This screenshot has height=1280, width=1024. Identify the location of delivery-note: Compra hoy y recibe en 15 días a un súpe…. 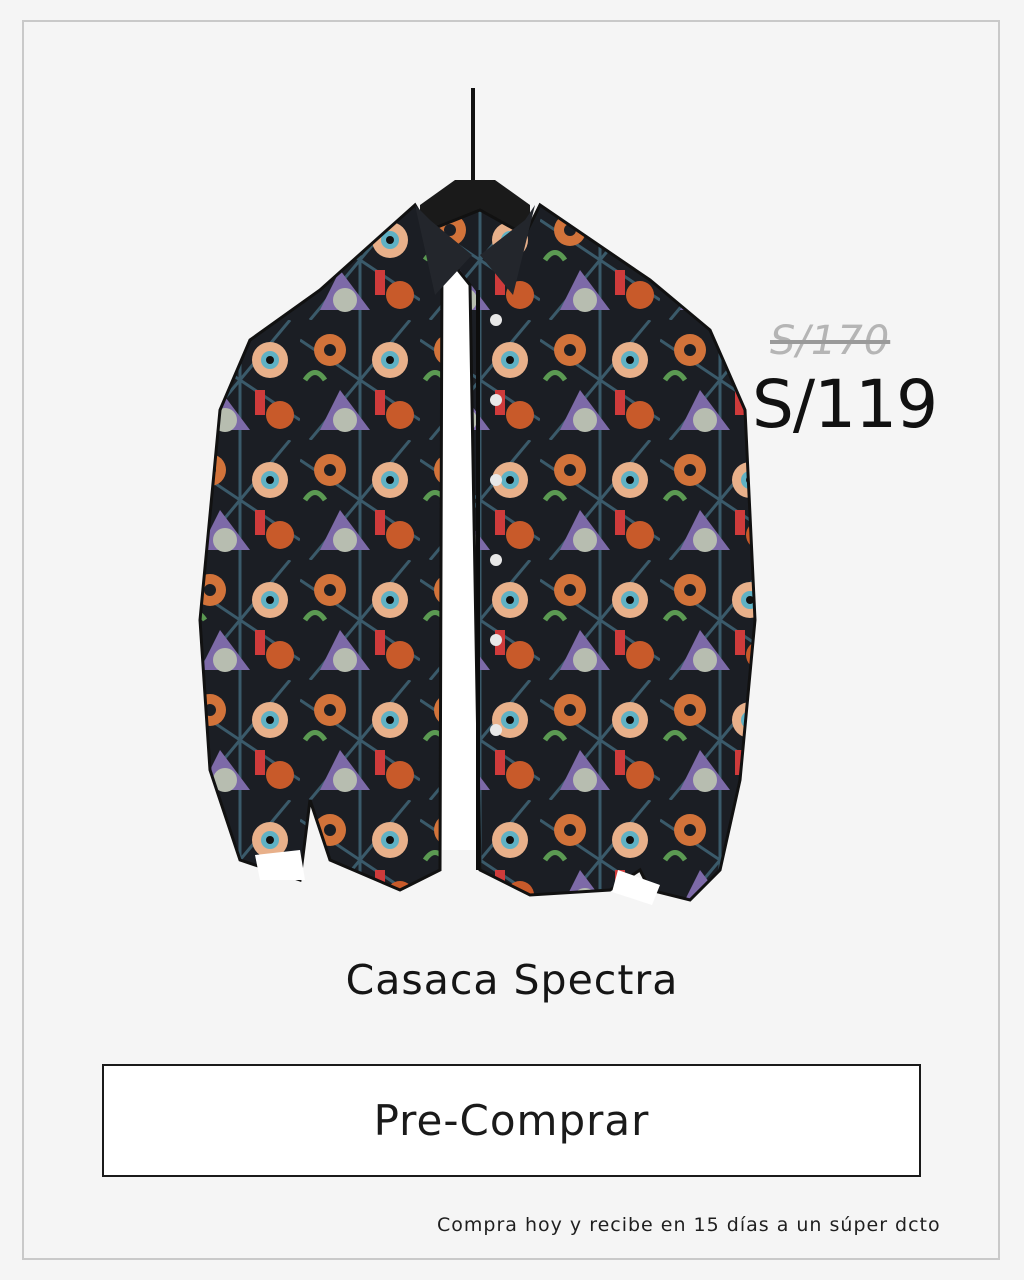
(689, 1225).